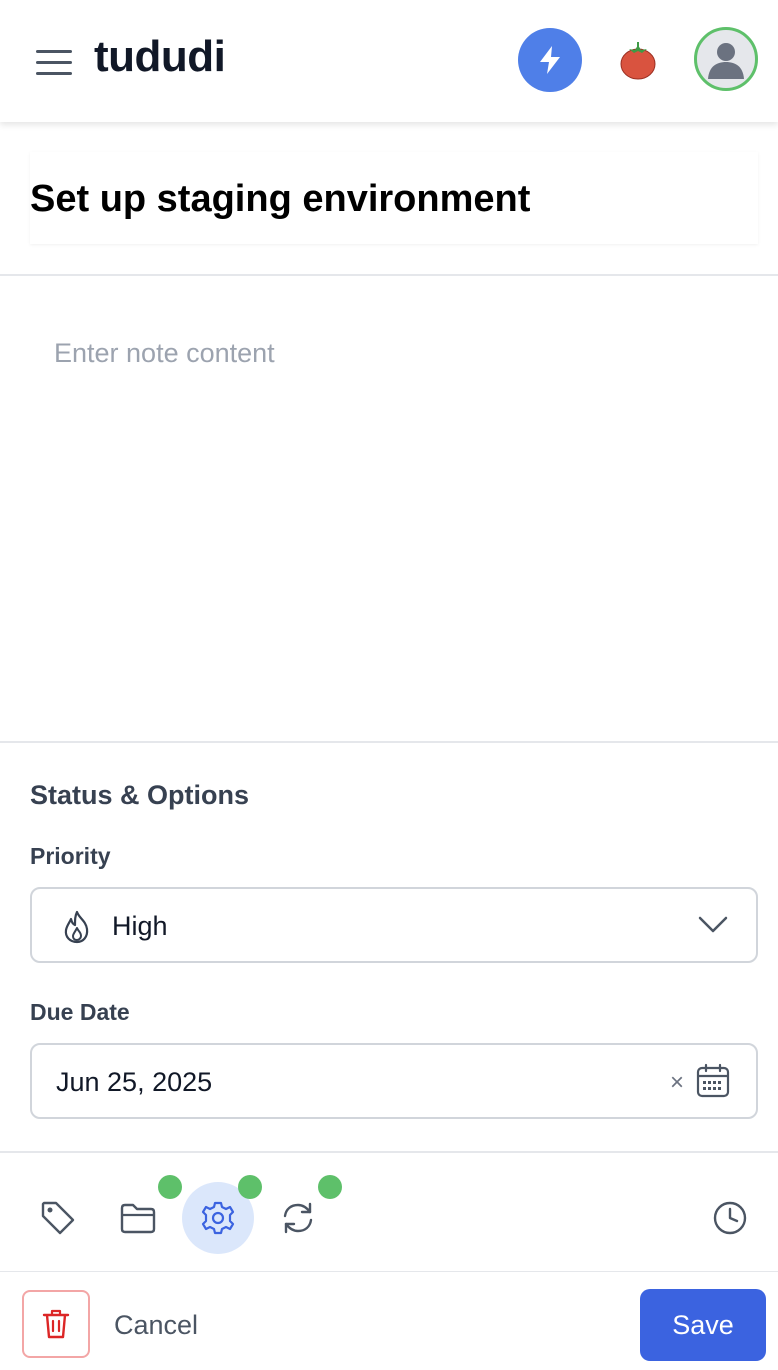  I want to click on hamburger-icon, so click(54, 62).